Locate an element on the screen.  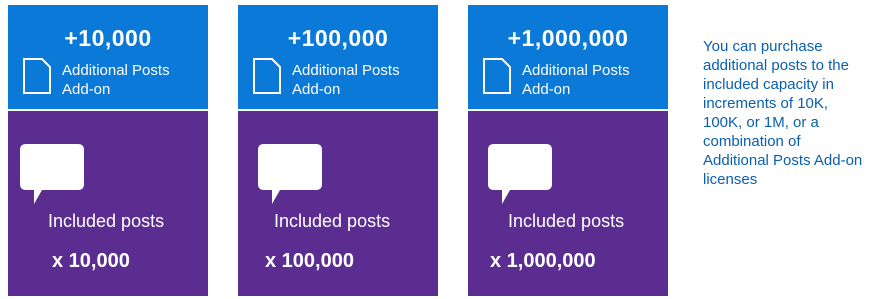
addon-panel: +100,000 Additional Posts Add-on is located at coordinates (338, 57).